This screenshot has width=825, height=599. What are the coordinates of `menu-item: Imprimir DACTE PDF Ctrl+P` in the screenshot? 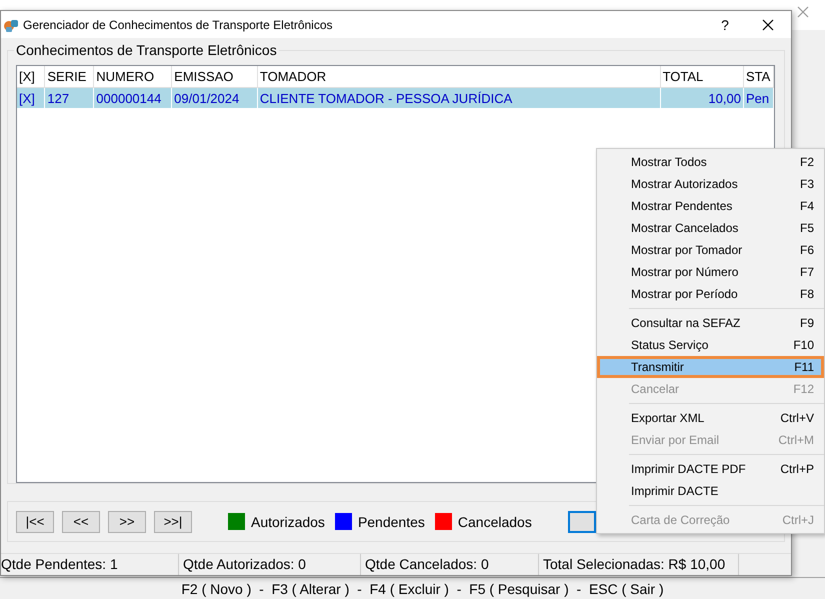 It's located at (710, 469).